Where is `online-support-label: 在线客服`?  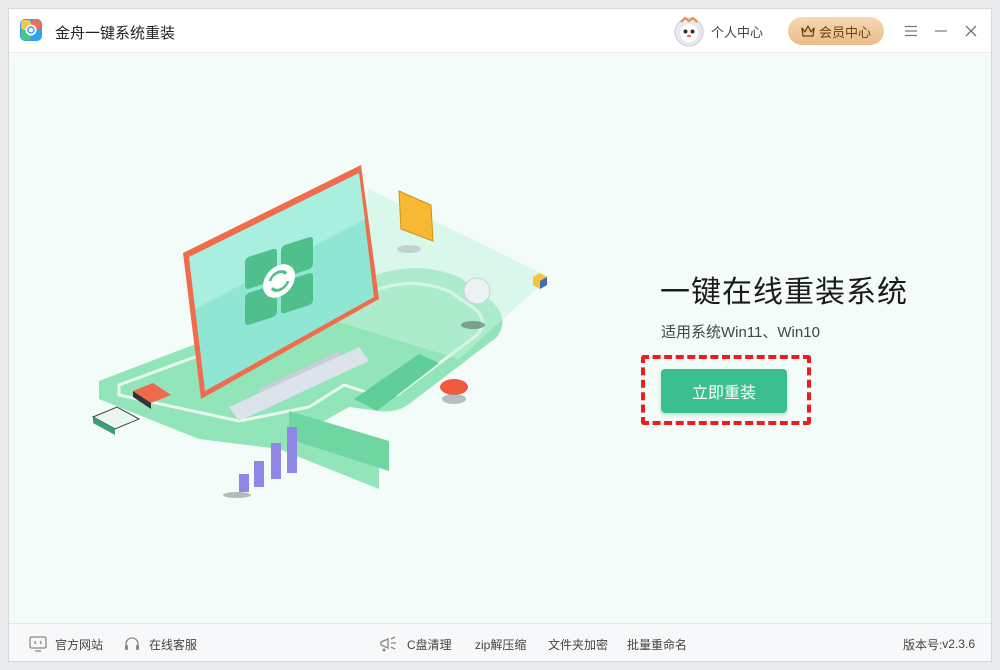 online-support-label: 在线客服 is located at coordinates (173, 644).